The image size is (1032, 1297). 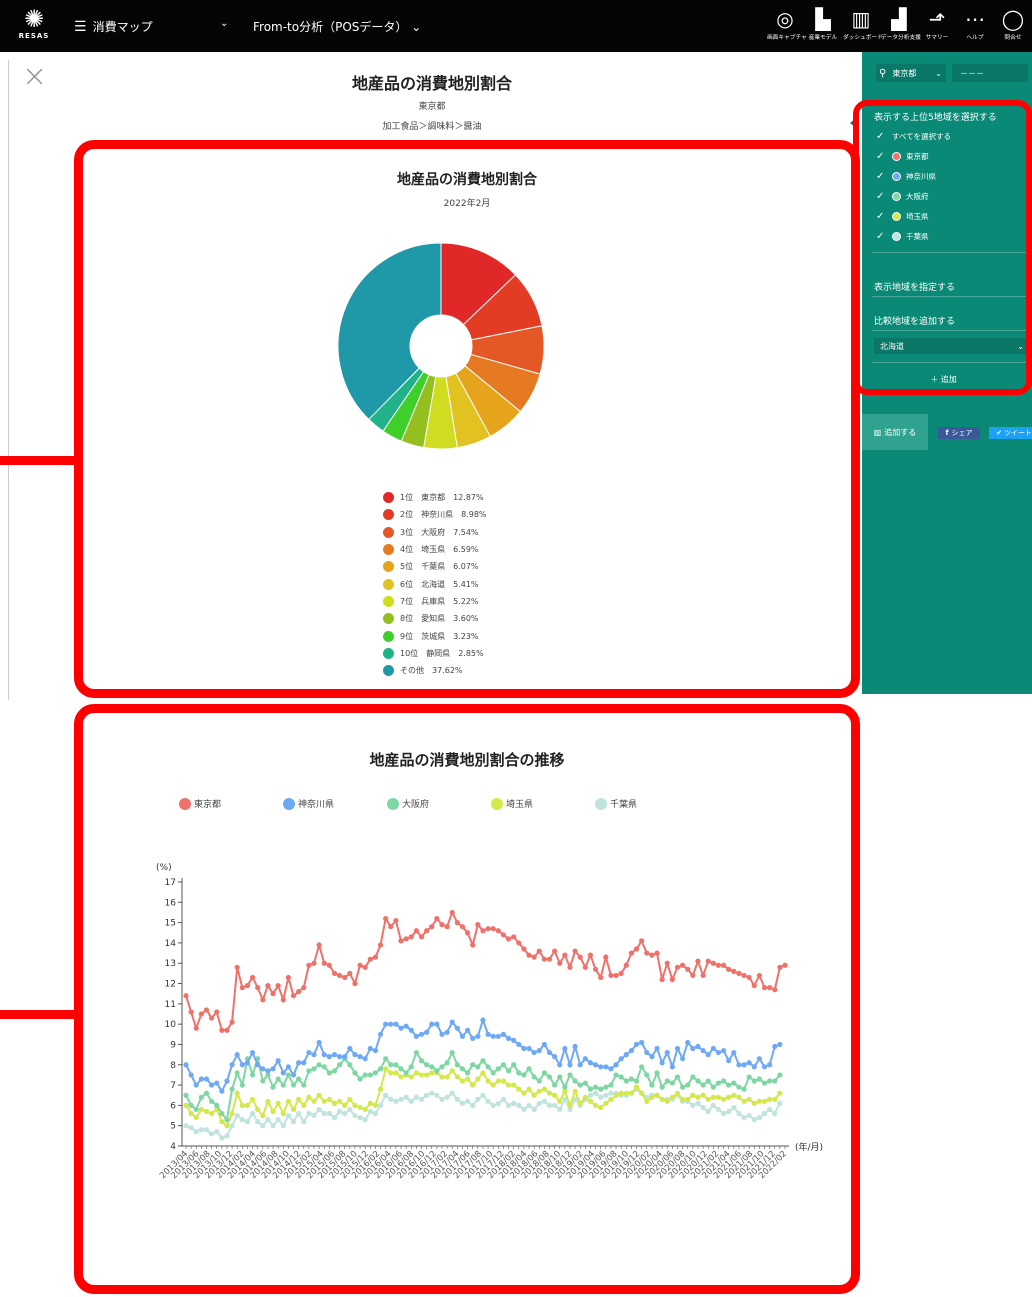 What do you see at coordinates (1010, 433) in the screenshot?
I see `twitter-tweet-button: ✔ ツイート` at bounding box center [1010, 433].